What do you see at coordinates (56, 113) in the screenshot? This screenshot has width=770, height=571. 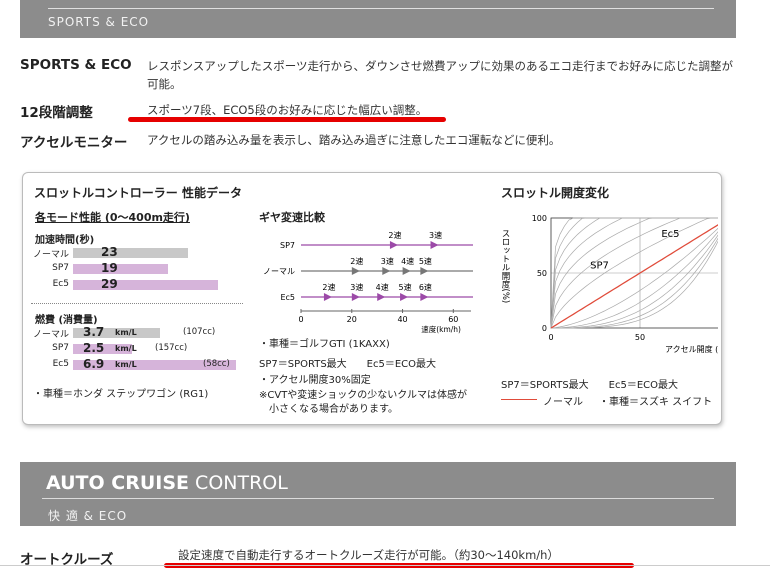 I see `feature-label: 12段階調整` at bounding box center [56, 113].